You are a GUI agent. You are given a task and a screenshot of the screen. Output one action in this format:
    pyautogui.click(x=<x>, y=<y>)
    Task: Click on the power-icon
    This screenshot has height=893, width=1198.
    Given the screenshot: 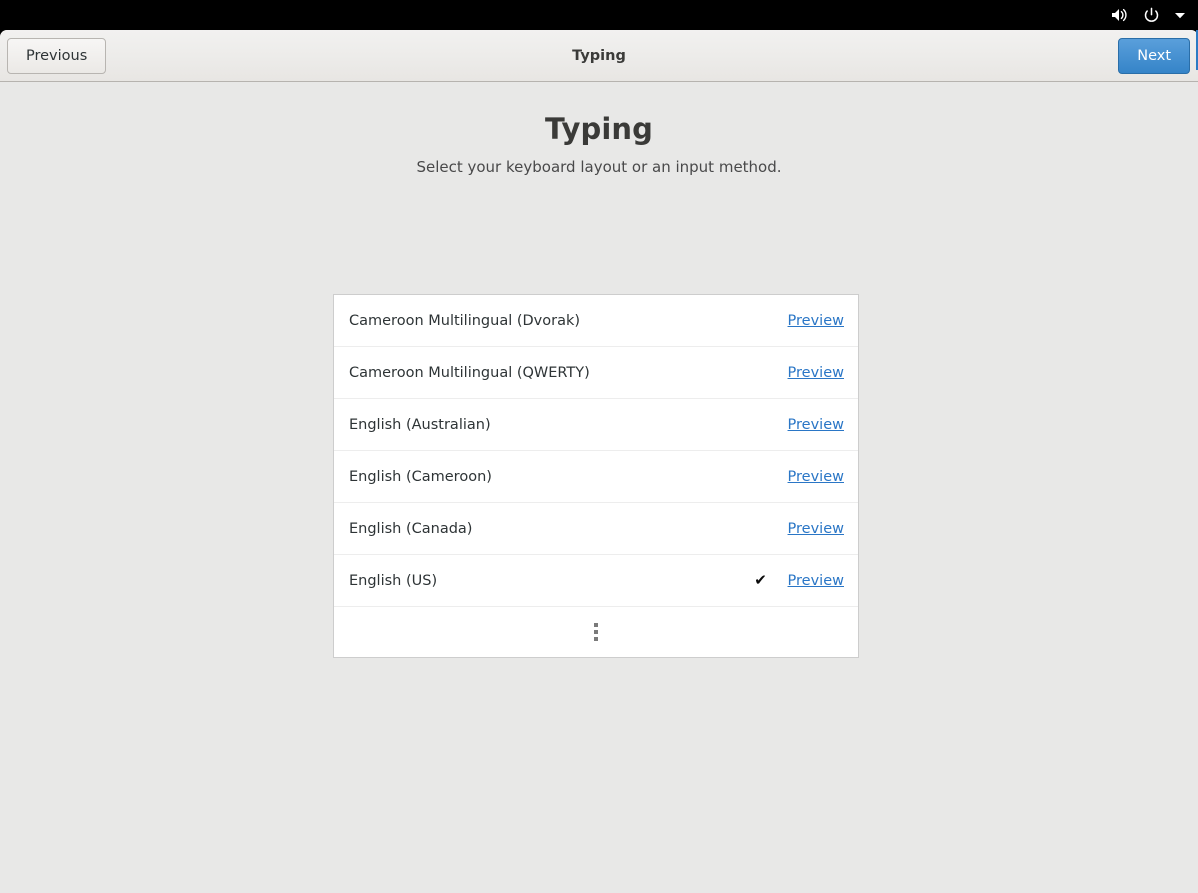 What is the action you would take?
    pyautogui.click(x=1151, y=15)
    